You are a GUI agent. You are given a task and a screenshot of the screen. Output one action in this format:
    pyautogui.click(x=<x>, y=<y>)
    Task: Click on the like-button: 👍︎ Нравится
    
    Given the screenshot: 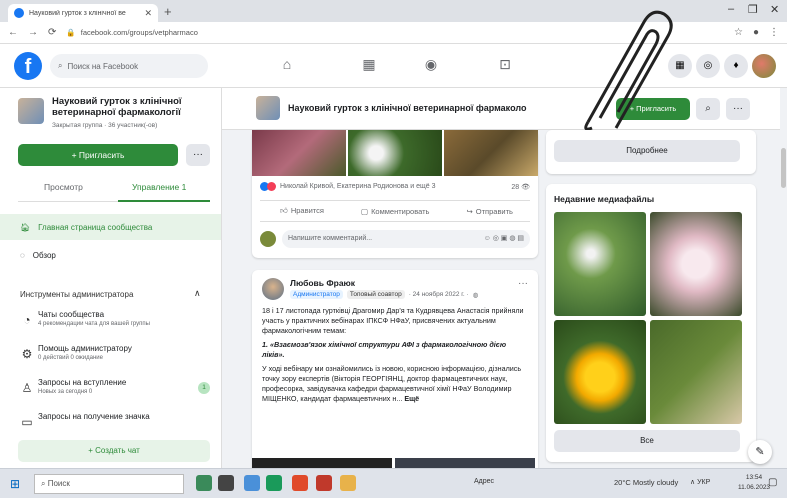 What is the action you would take?
    pyautogui.click(x=300, y=211)
    